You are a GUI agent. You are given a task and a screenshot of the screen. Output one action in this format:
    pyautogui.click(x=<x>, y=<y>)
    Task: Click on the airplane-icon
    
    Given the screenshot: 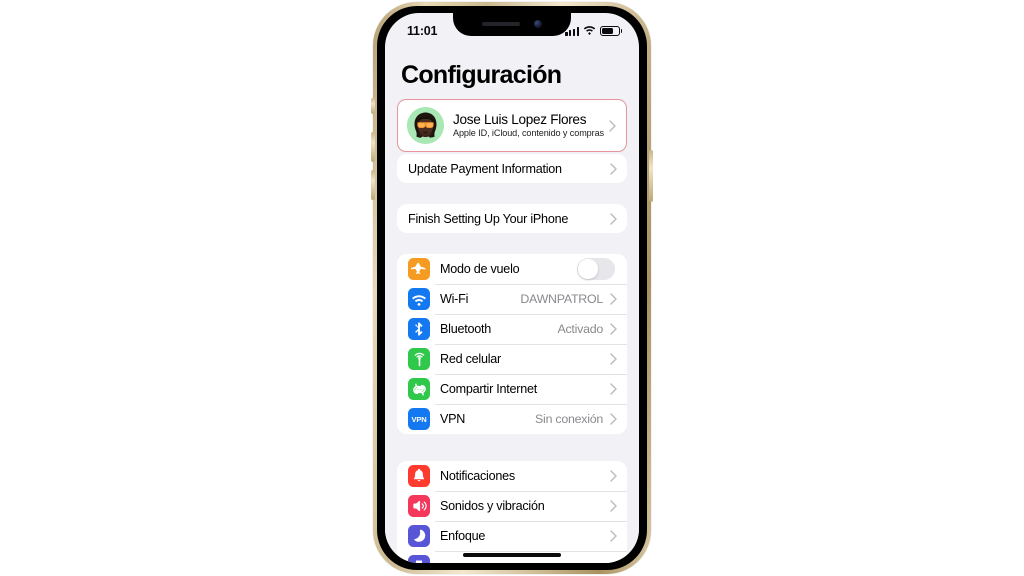 What is the action you would take?
    pyautogui.click(x=419, y=269)
    